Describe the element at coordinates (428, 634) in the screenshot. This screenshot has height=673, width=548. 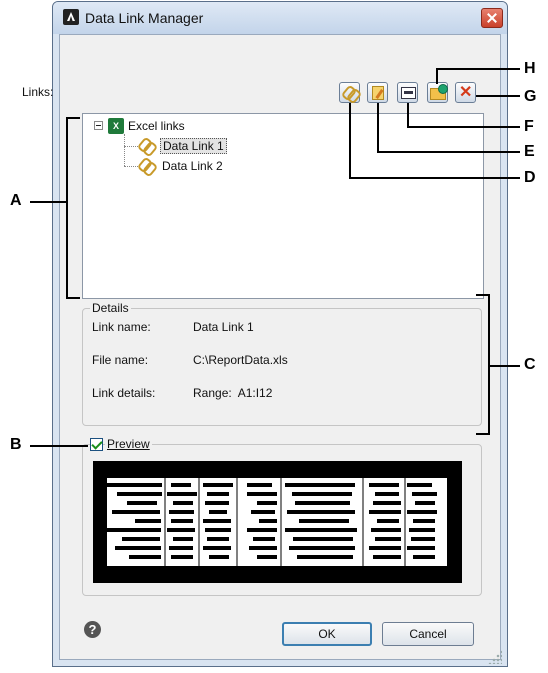
I see `cancel-button: Cancel` at that location.